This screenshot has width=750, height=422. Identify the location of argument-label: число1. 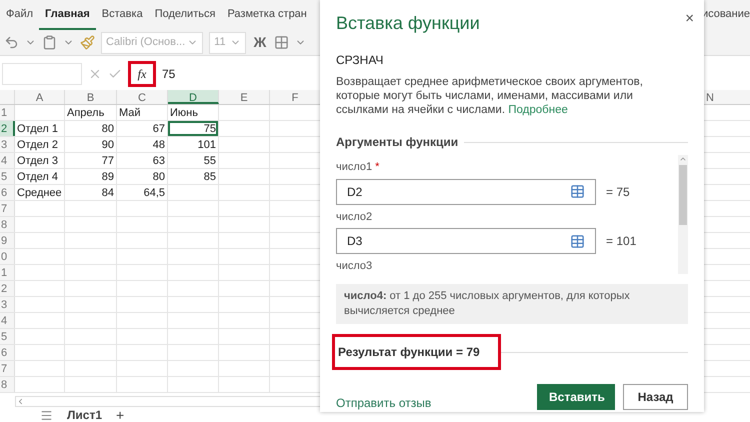
(354, 167).